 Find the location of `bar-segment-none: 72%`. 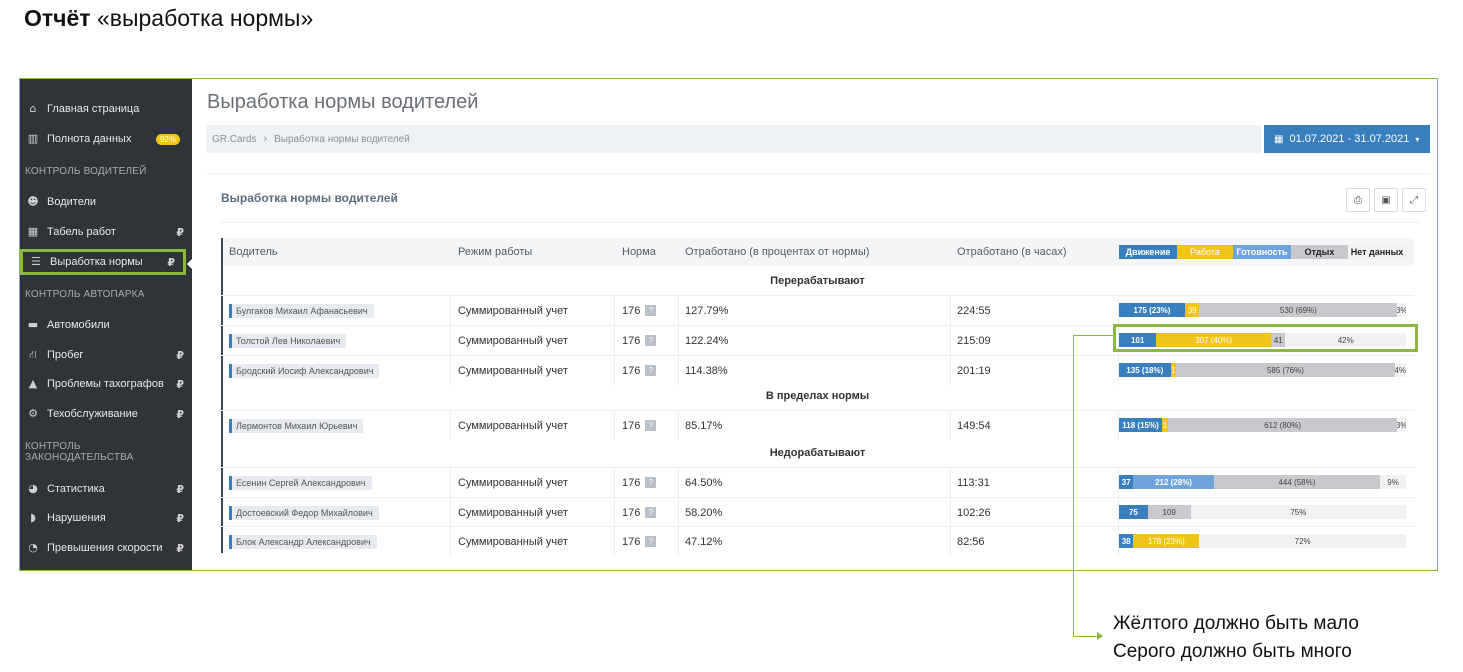

bar-segment-none: 72% is located at coordinates (1302, 541).